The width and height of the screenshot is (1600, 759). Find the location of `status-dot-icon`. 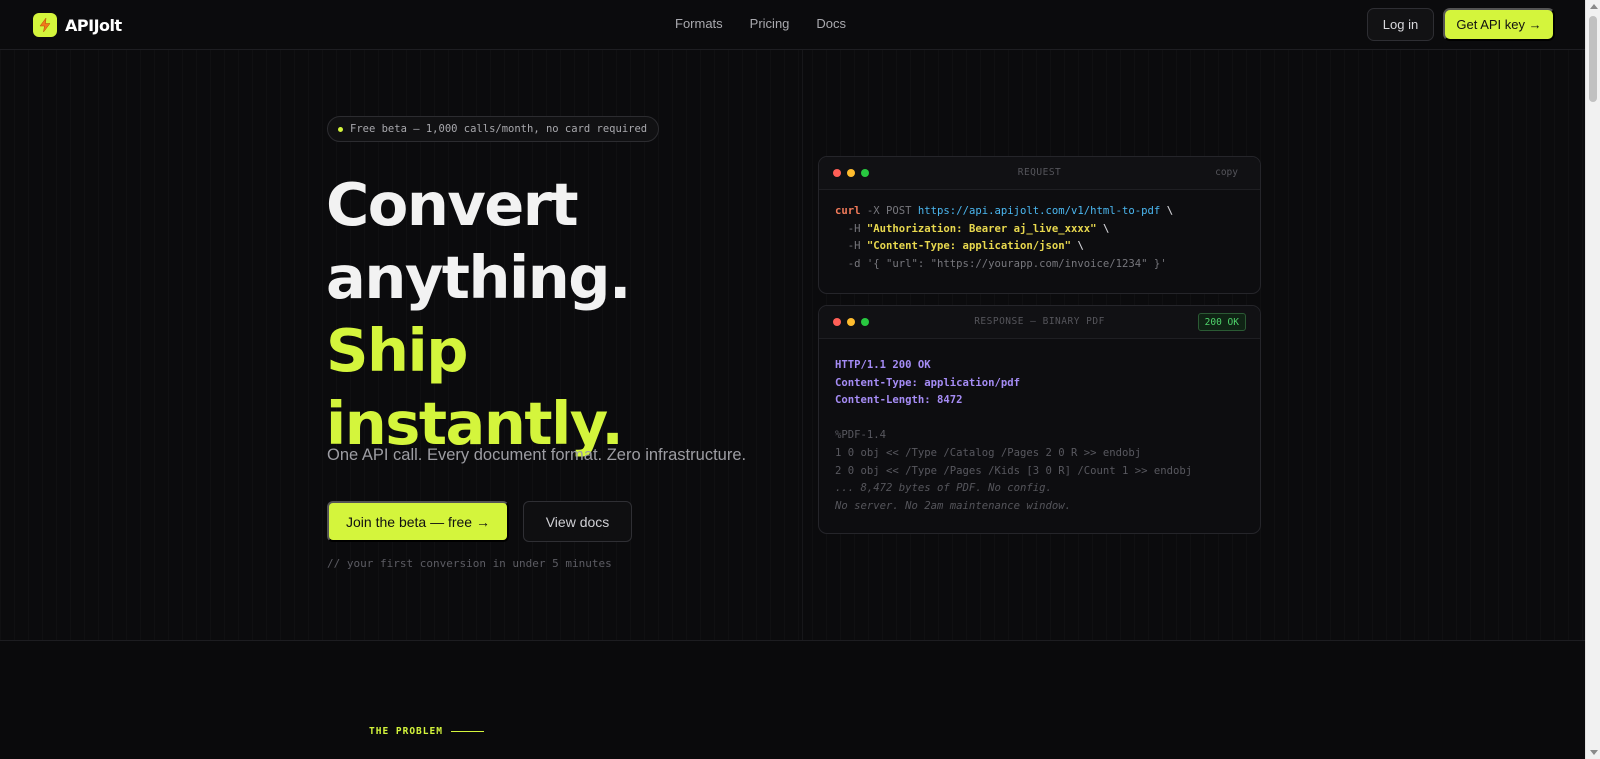

status-dot-icon is located at coordinates (340, 129).